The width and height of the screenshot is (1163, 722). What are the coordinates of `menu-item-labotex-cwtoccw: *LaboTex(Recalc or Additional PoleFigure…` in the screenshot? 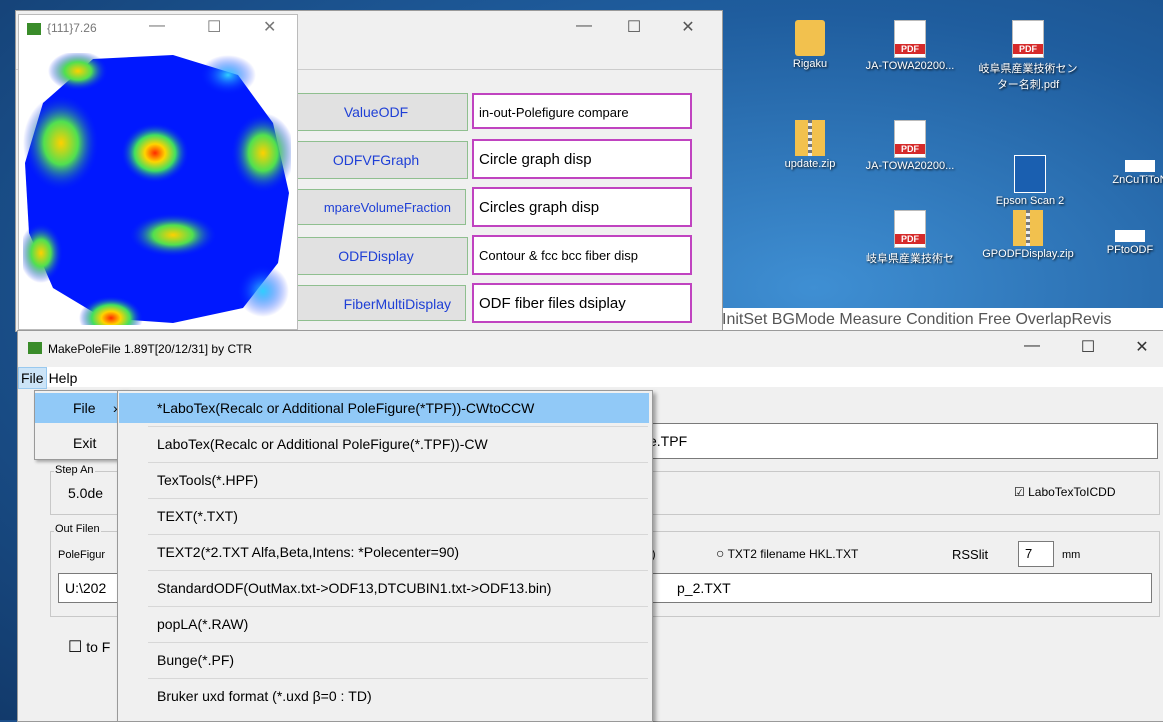 It's located at (384, 408).